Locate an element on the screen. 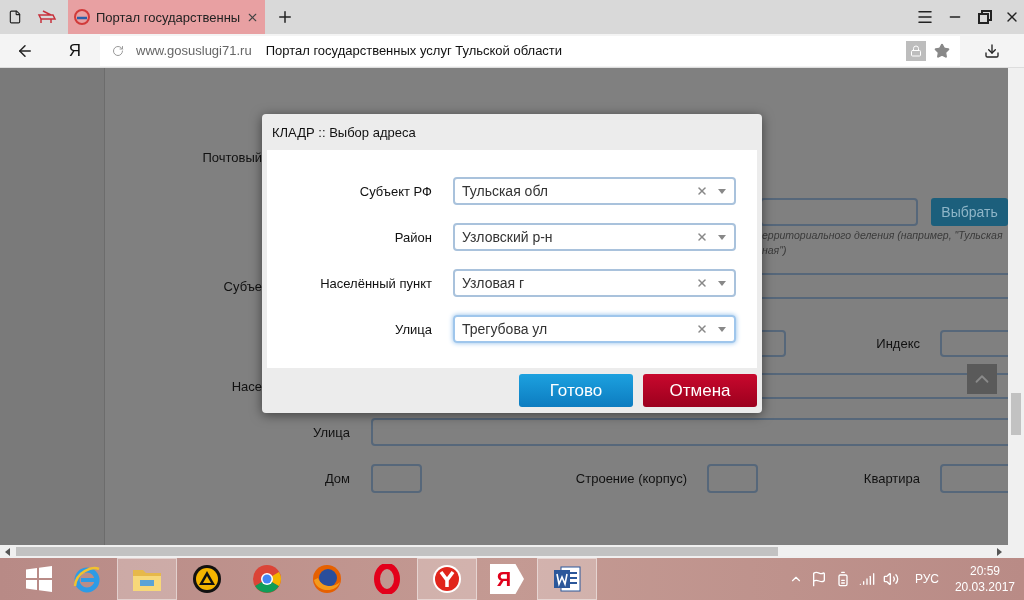 This screenshot has height=600, width=1024. emblem-icon is located at coordinates (82, 17).